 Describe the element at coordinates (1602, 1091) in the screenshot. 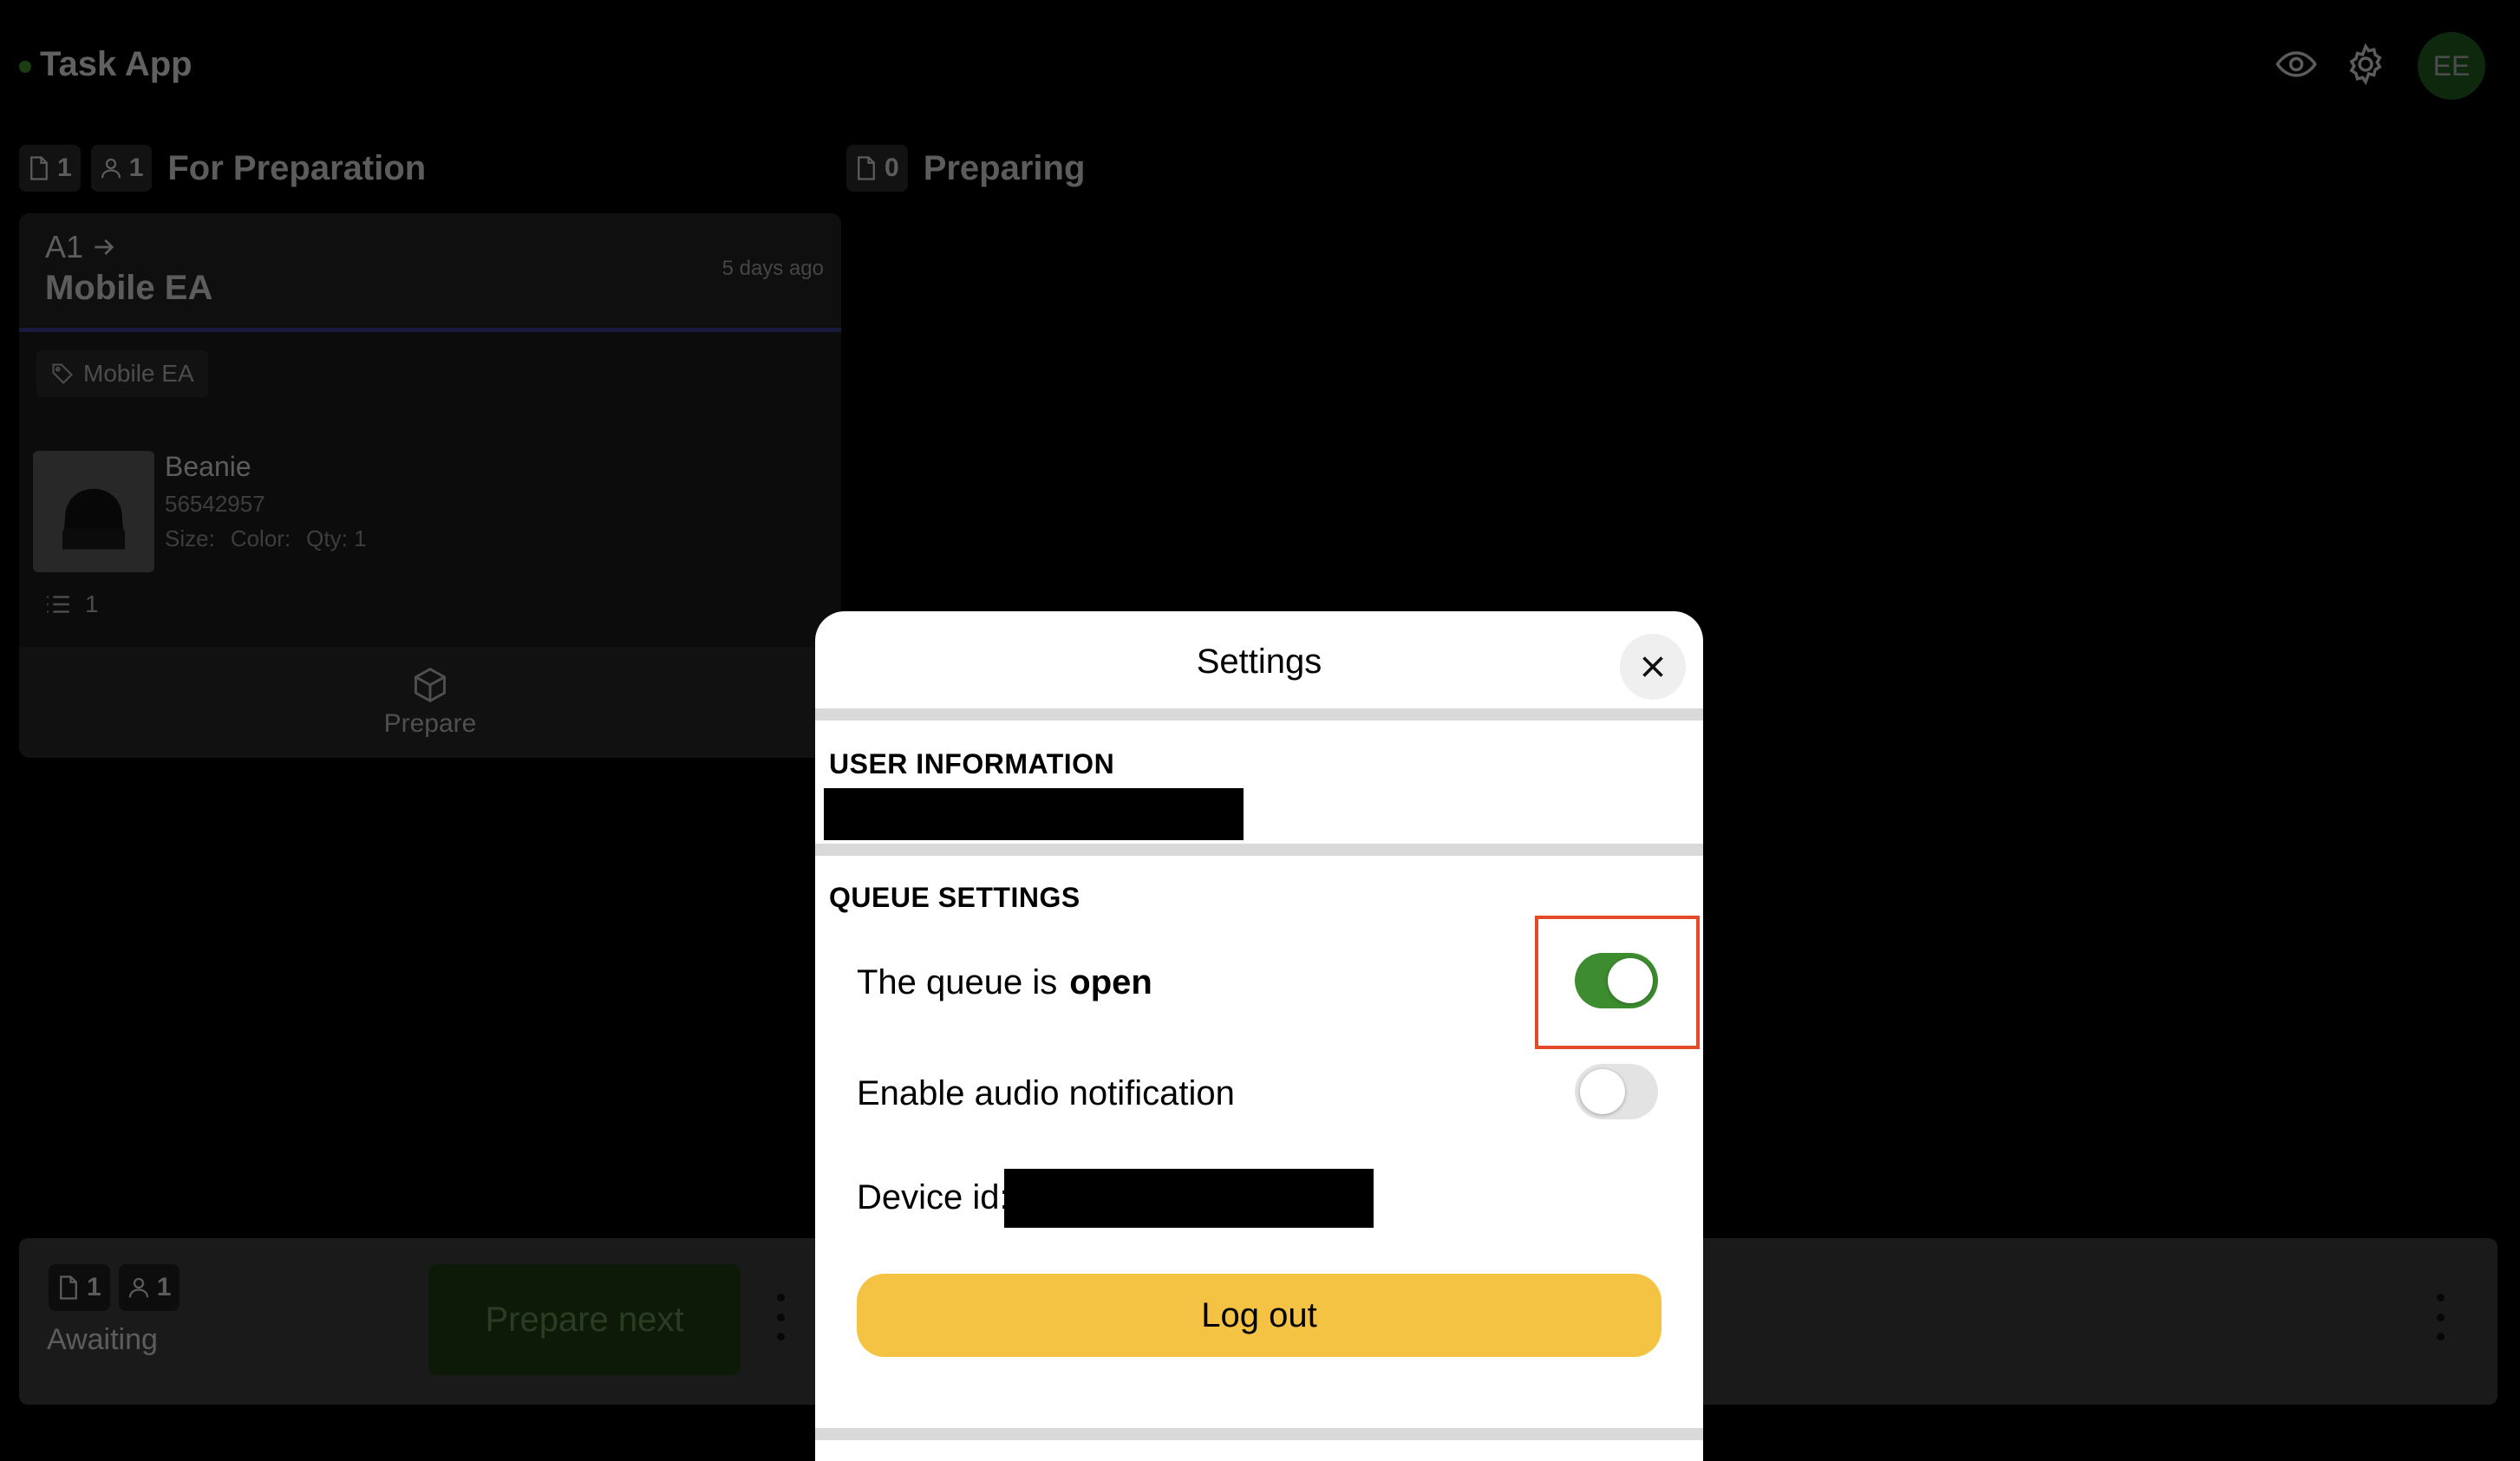

I see `toggle-knob` at that location.